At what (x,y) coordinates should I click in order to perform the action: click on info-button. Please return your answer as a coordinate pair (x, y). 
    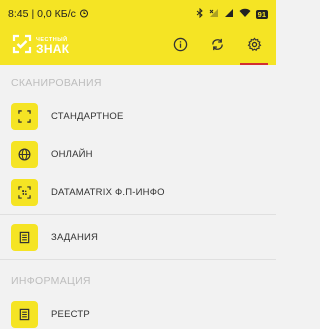
    Looking at the image, I should click on (180, 47).